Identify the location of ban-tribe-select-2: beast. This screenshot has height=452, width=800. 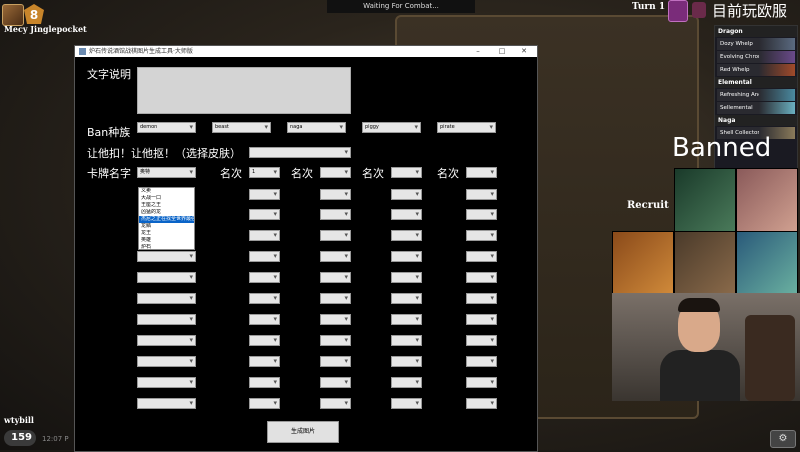
(241, 127).